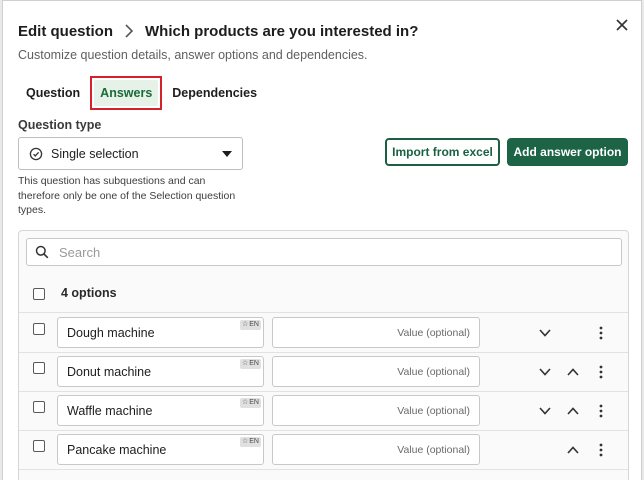  I want to click on options-header: 4 options, so click(323, 294).